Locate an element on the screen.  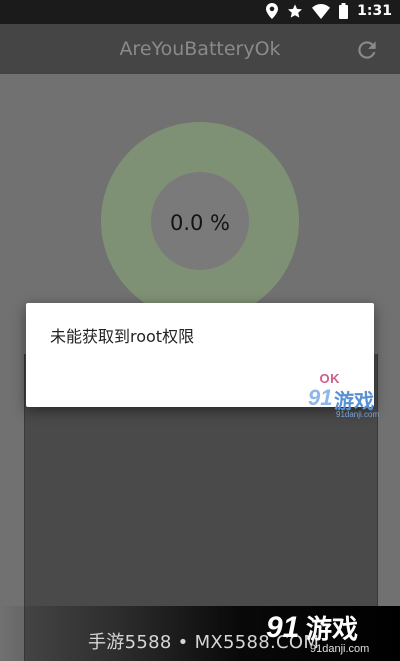
watermark-big-logo: 91 is located at coordinates (283, 627).